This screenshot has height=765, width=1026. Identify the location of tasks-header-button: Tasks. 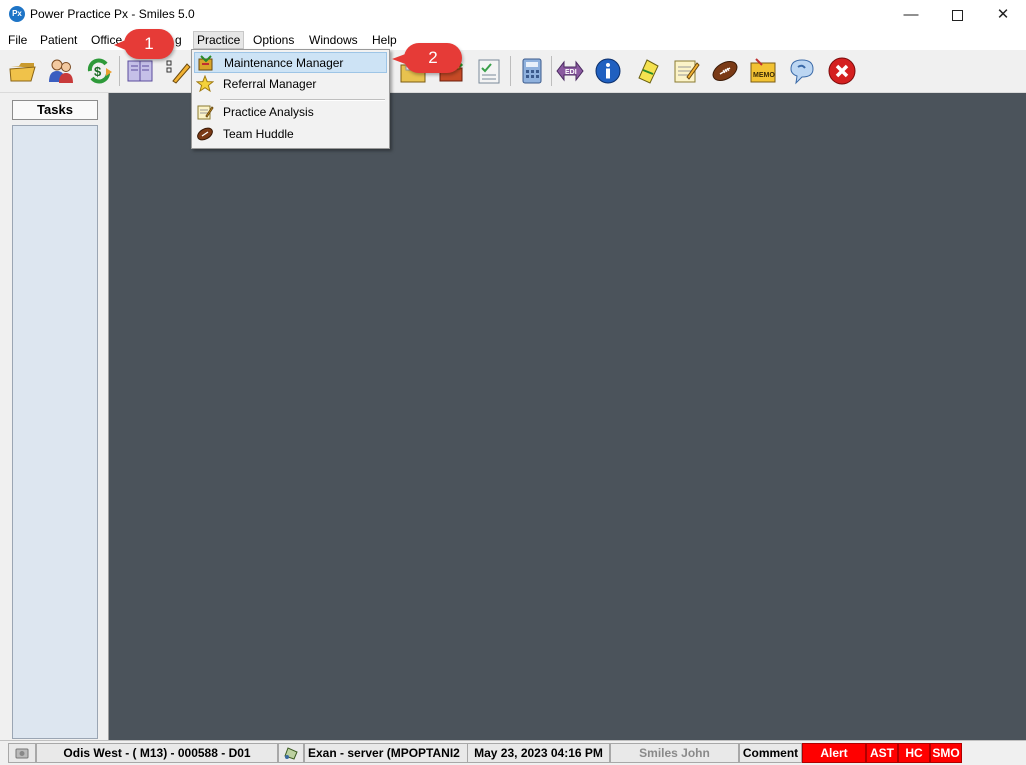
(55, 110).